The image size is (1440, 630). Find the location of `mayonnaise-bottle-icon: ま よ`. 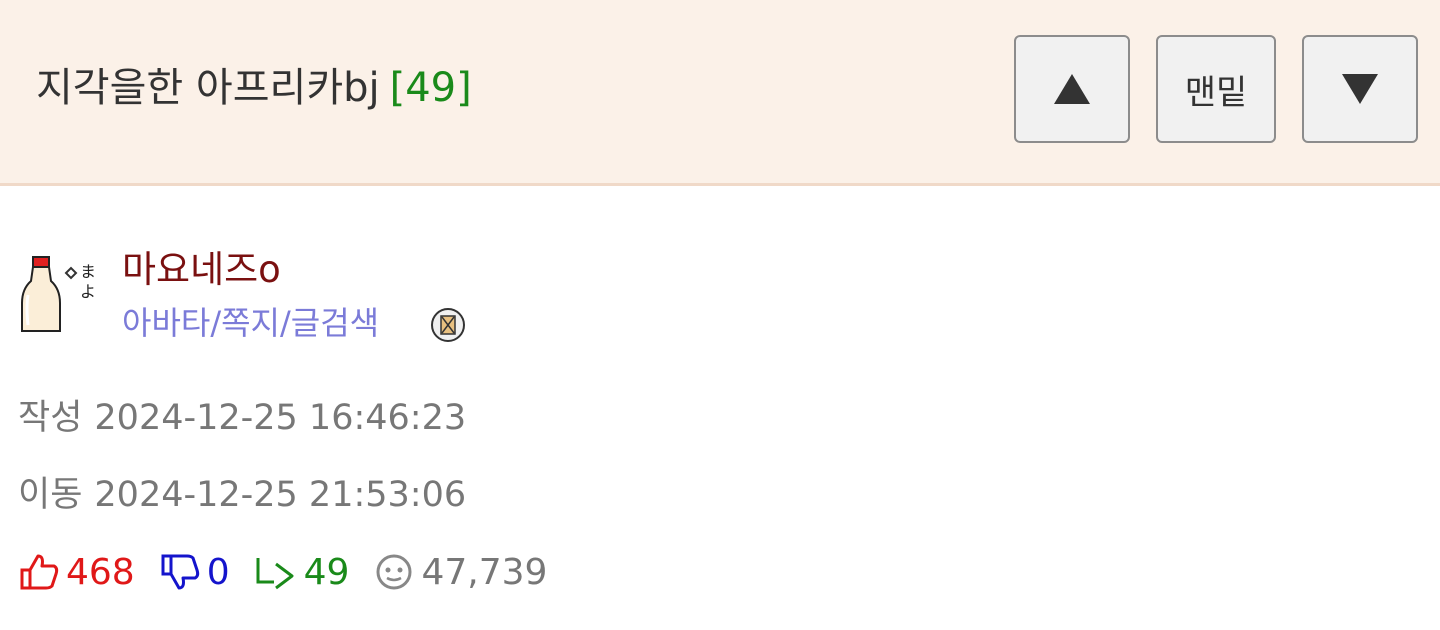

mayonnaise-bottle-icon: ま よ is located at coordinates (60, 295).